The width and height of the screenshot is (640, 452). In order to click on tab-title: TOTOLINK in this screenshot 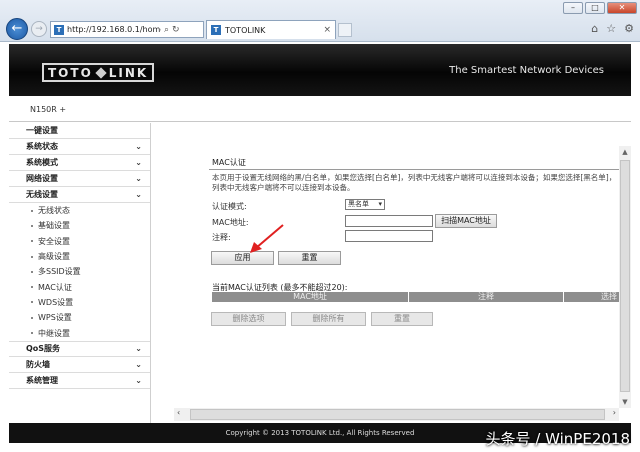, I will do `click(245, 30)`.